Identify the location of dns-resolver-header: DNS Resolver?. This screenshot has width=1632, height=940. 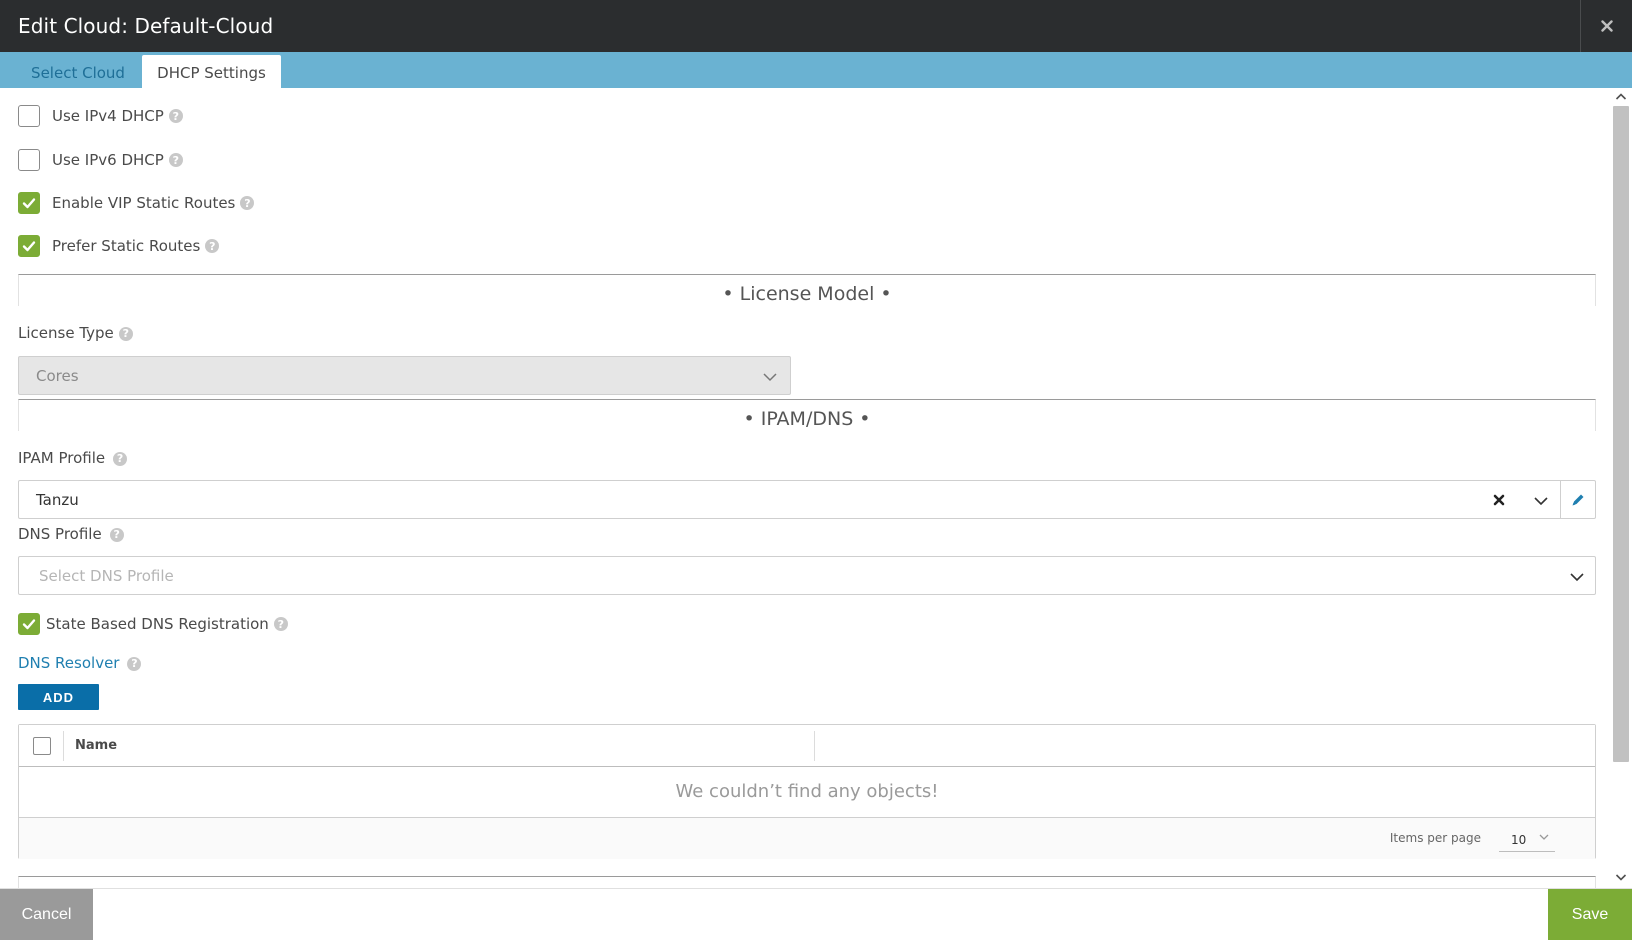
(80, 663).